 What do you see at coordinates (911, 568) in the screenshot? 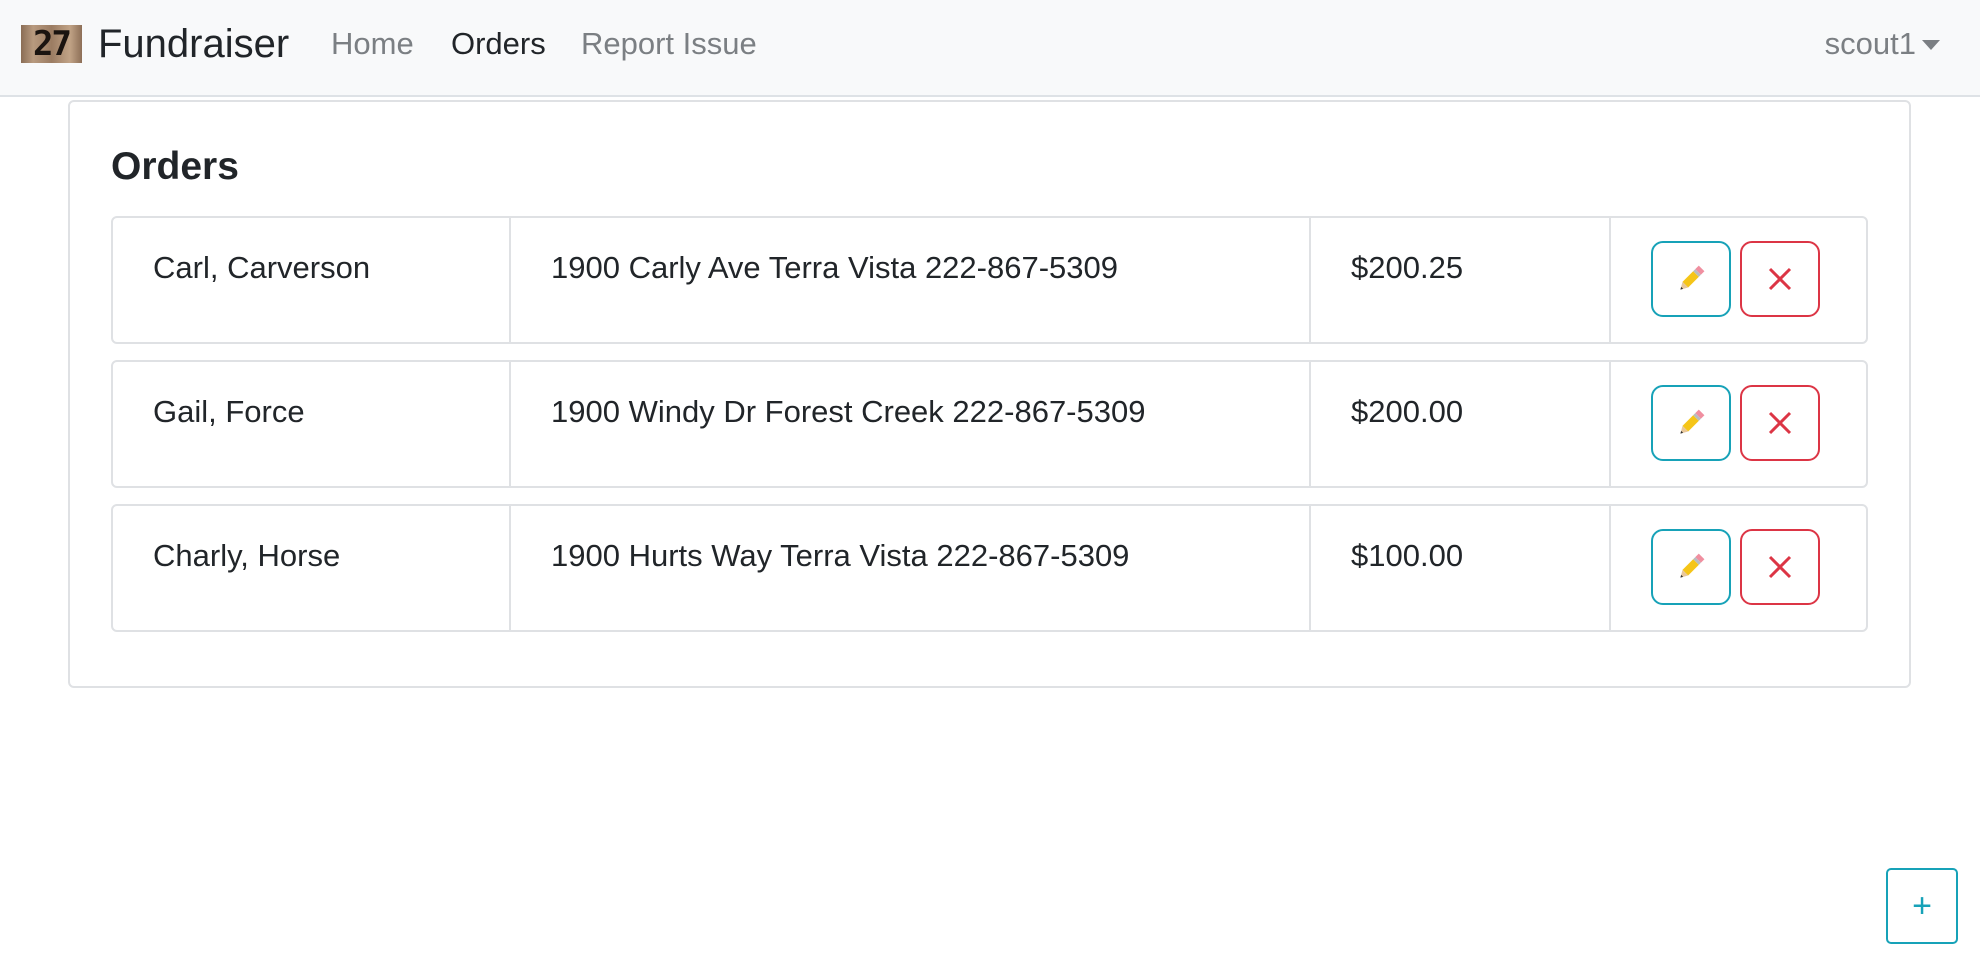
I see `order-address: 1900 Hurts Way Terra Vista 222-867-5309` at bounding box center [911, 568].